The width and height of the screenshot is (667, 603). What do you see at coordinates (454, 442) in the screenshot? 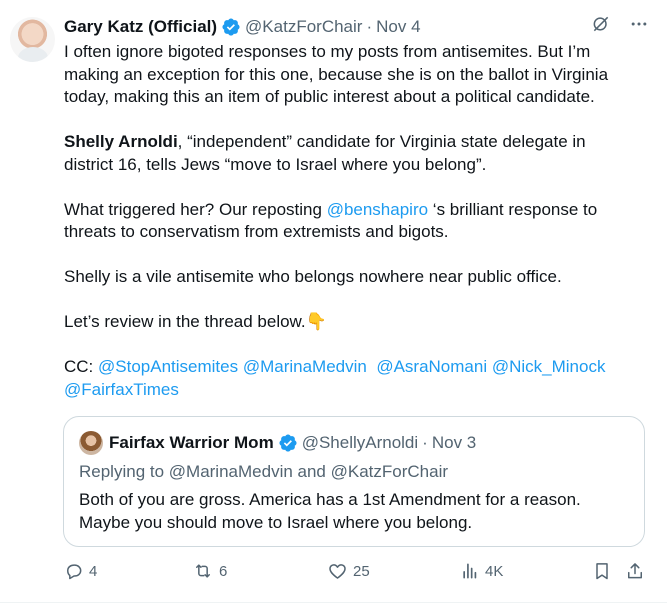
I see `quoted-tweet-date: Nov 3` at bounding box center [454, 442].